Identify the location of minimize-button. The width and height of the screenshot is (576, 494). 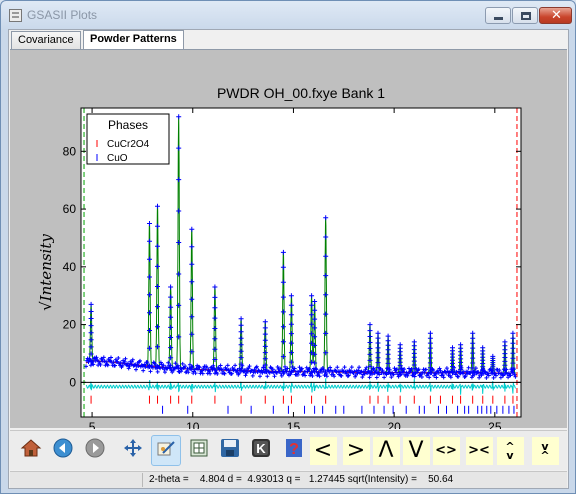
(498, 15).